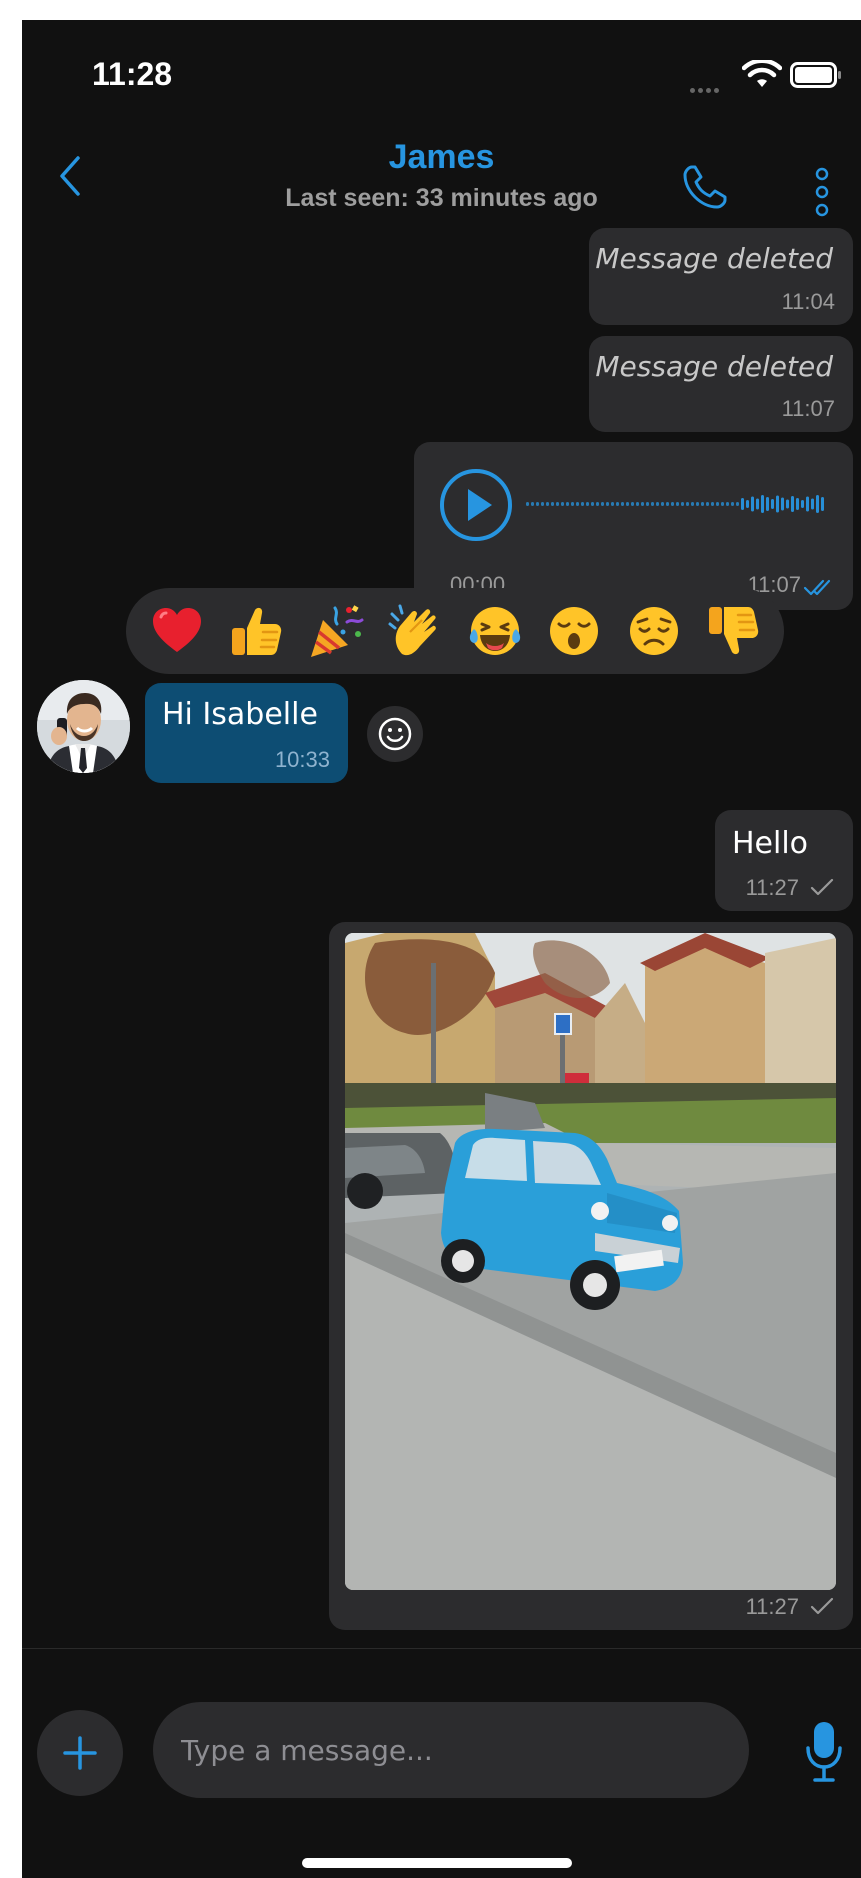  I want to click on message-text: Hello, so click(770, 843).